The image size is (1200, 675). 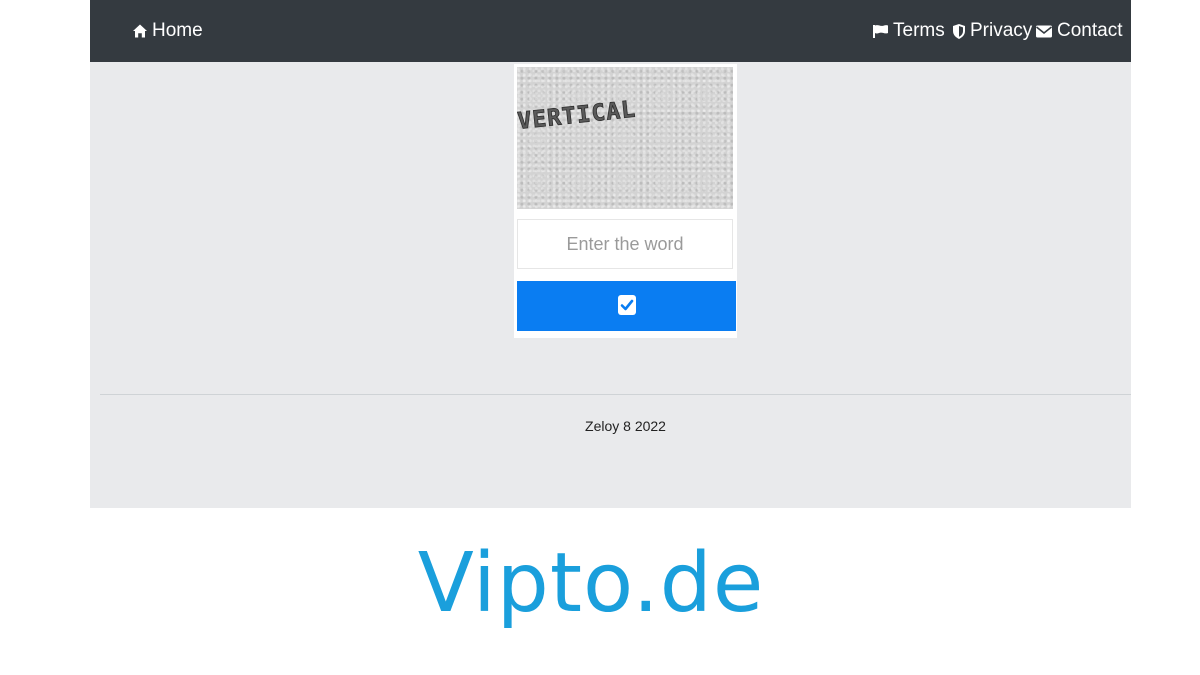 I want to click on flag-icon, so click(x=880, y=31).